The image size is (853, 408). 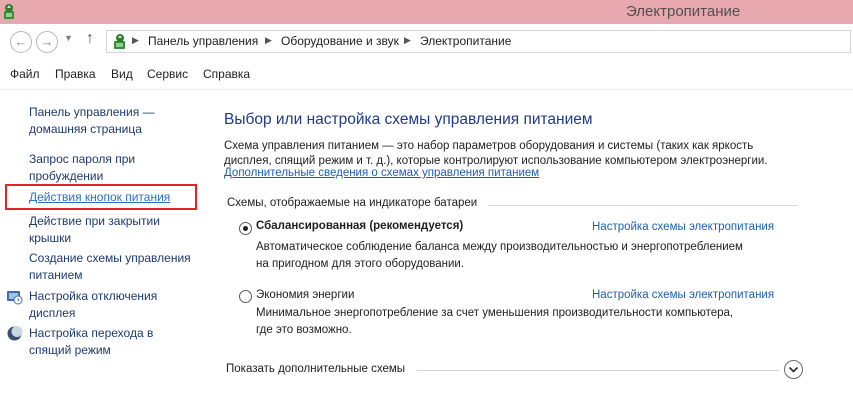 What do you see at coordinates (90, 39) in the screenshot?
I see `up-button: ↑` at bounding box center [90, 39].